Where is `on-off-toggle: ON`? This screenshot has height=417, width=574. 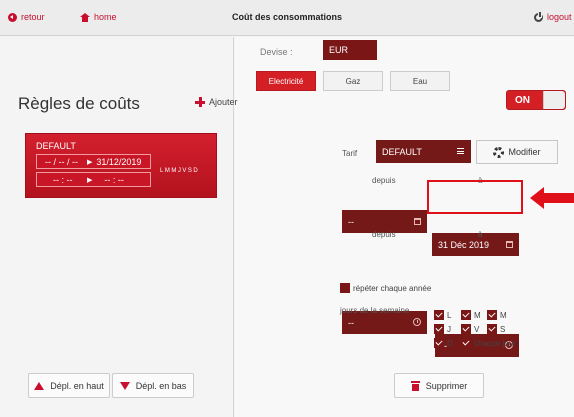 on-off-toggle: ON is located at coordinates (536, 100).